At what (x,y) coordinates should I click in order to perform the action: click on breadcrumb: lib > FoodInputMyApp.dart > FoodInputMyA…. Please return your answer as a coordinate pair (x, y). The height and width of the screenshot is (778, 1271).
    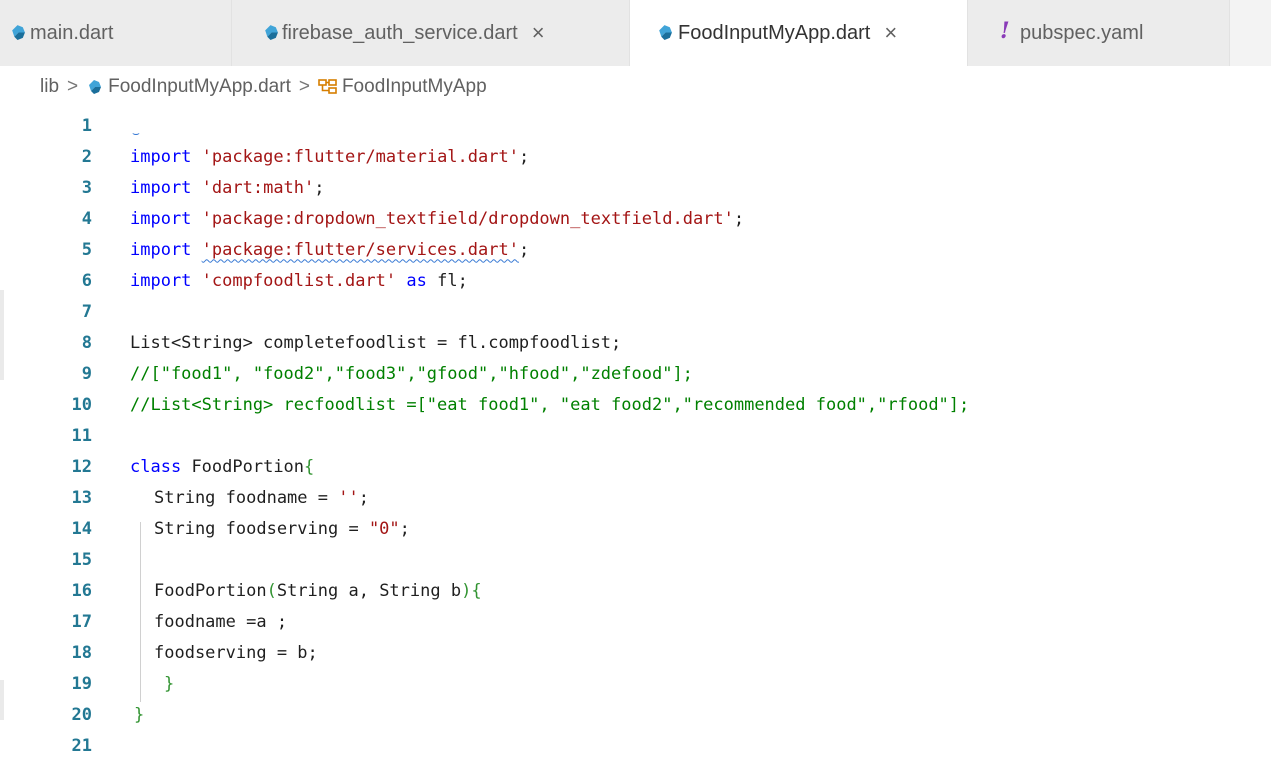
    Looking at the image, I should click on (263, 87).